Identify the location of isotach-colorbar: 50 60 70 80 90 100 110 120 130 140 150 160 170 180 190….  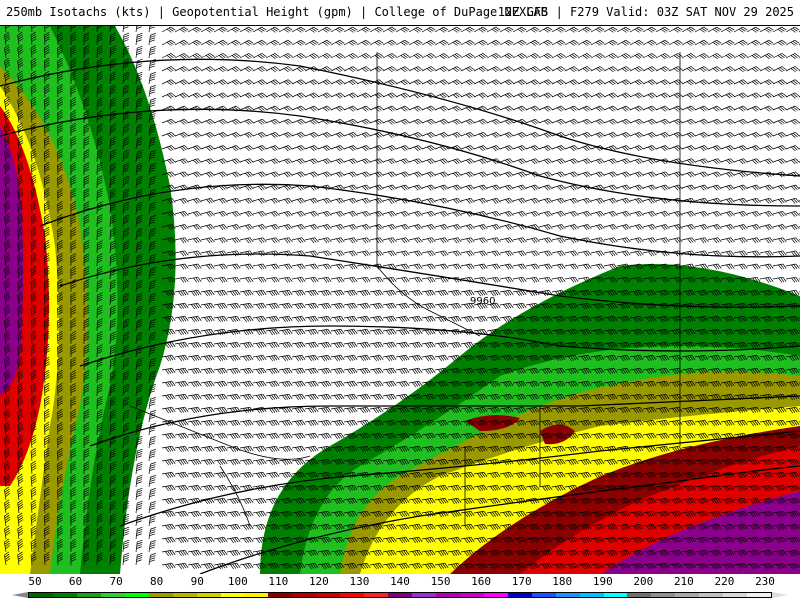
(400, 587).